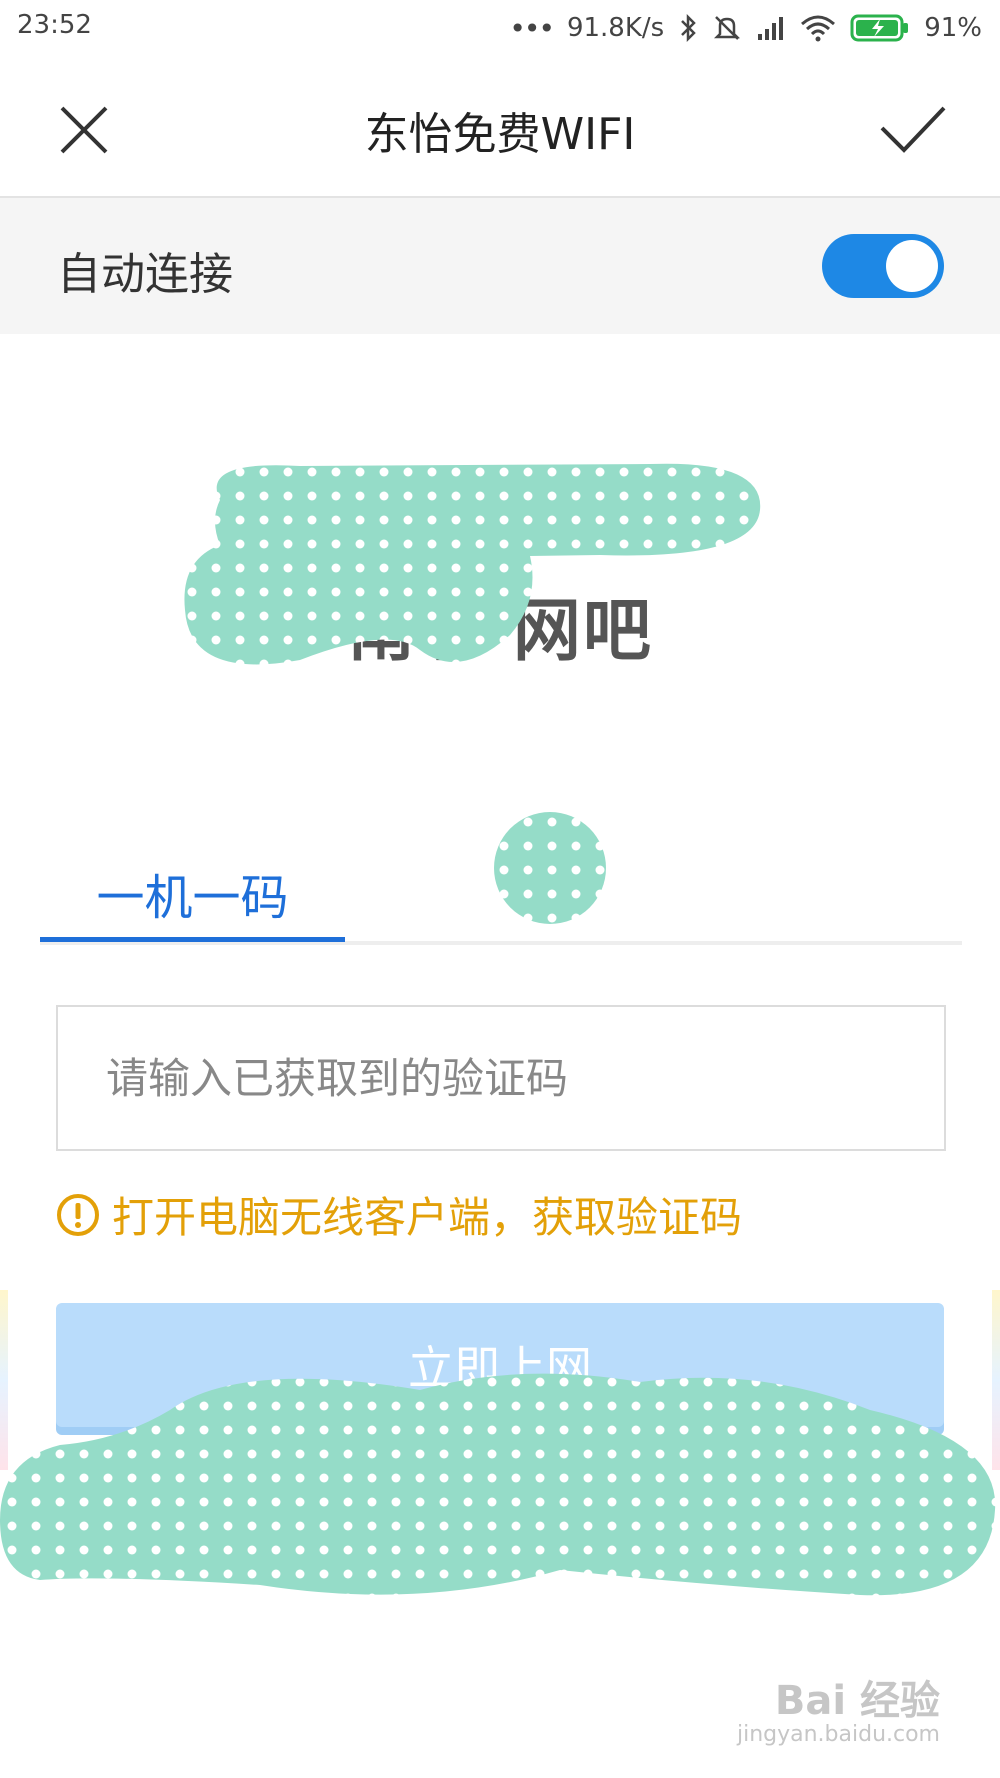 The image size is (1000, 1778). I want to click on title-bar: 东怡免费WIFI, so click(500, 129).